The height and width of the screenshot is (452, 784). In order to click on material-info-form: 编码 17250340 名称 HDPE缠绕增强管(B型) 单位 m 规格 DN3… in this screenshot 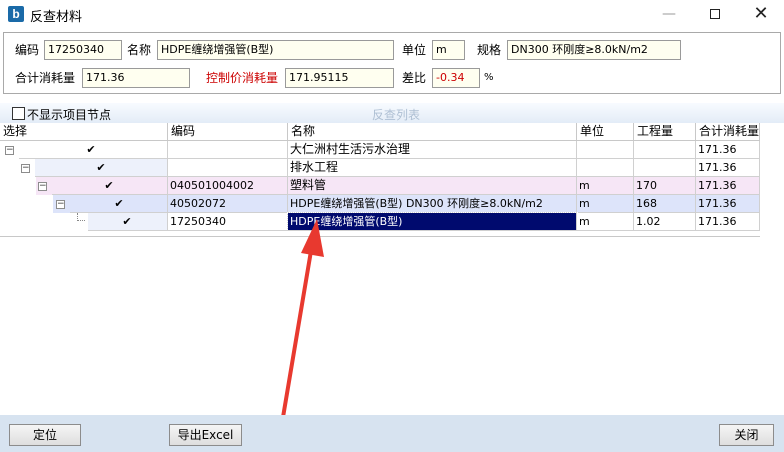, I will do `click(392, 63)`.